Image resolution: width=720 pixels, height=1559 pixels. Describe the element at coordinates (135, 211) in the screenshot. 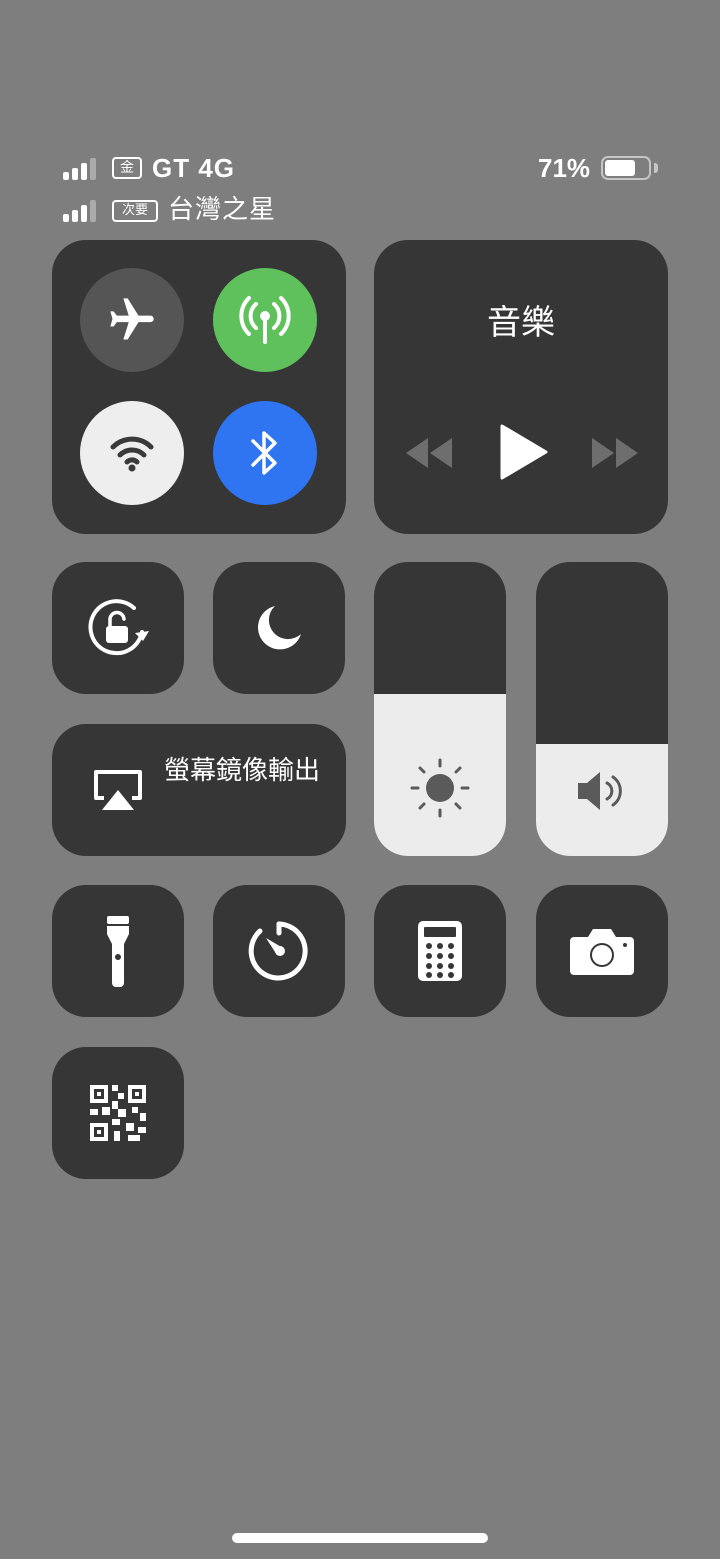

I see `sim2-badge: 次要` at that location.